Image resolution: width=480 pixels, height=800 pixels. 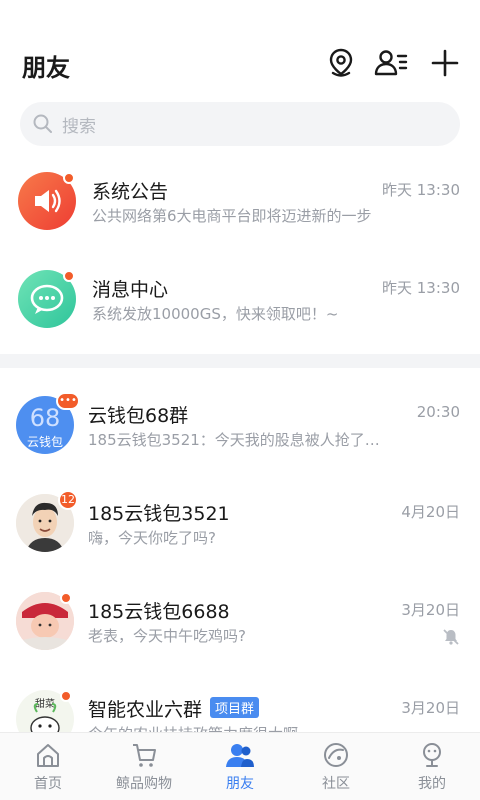 I want to click on conversation-name: 系统公告, so click(x=130, y=192).